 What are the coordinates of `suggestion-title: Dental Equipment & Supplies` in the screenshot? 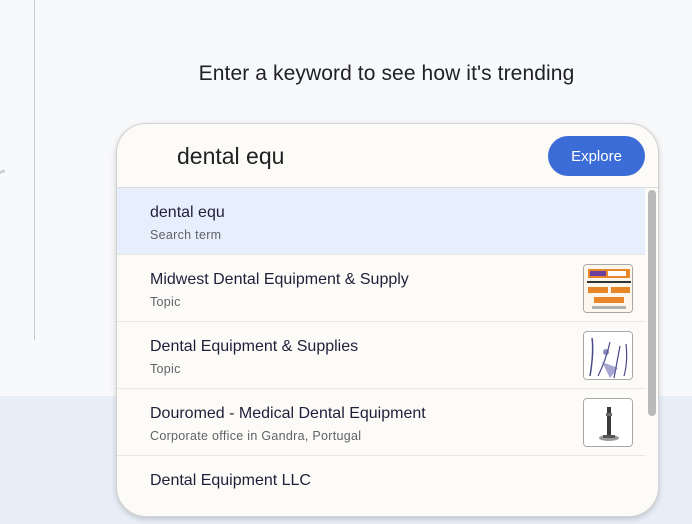 It's located at (254, 346).